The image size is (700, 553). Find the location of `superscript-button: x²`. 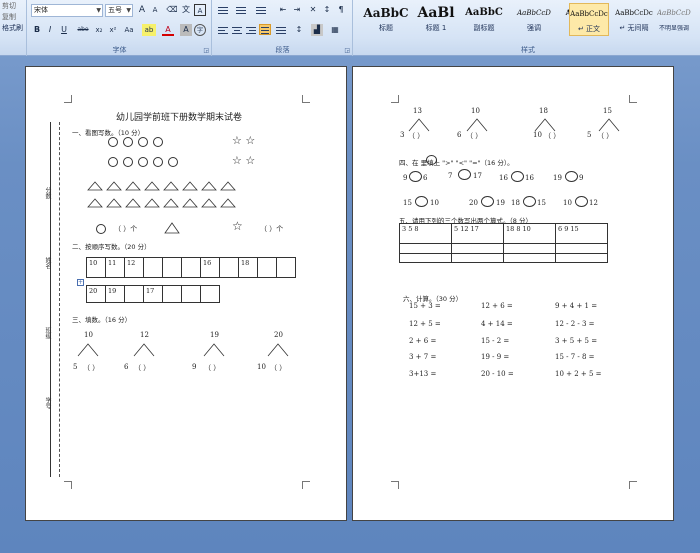

superscript-button: x² is located at coordinates (113, 30).